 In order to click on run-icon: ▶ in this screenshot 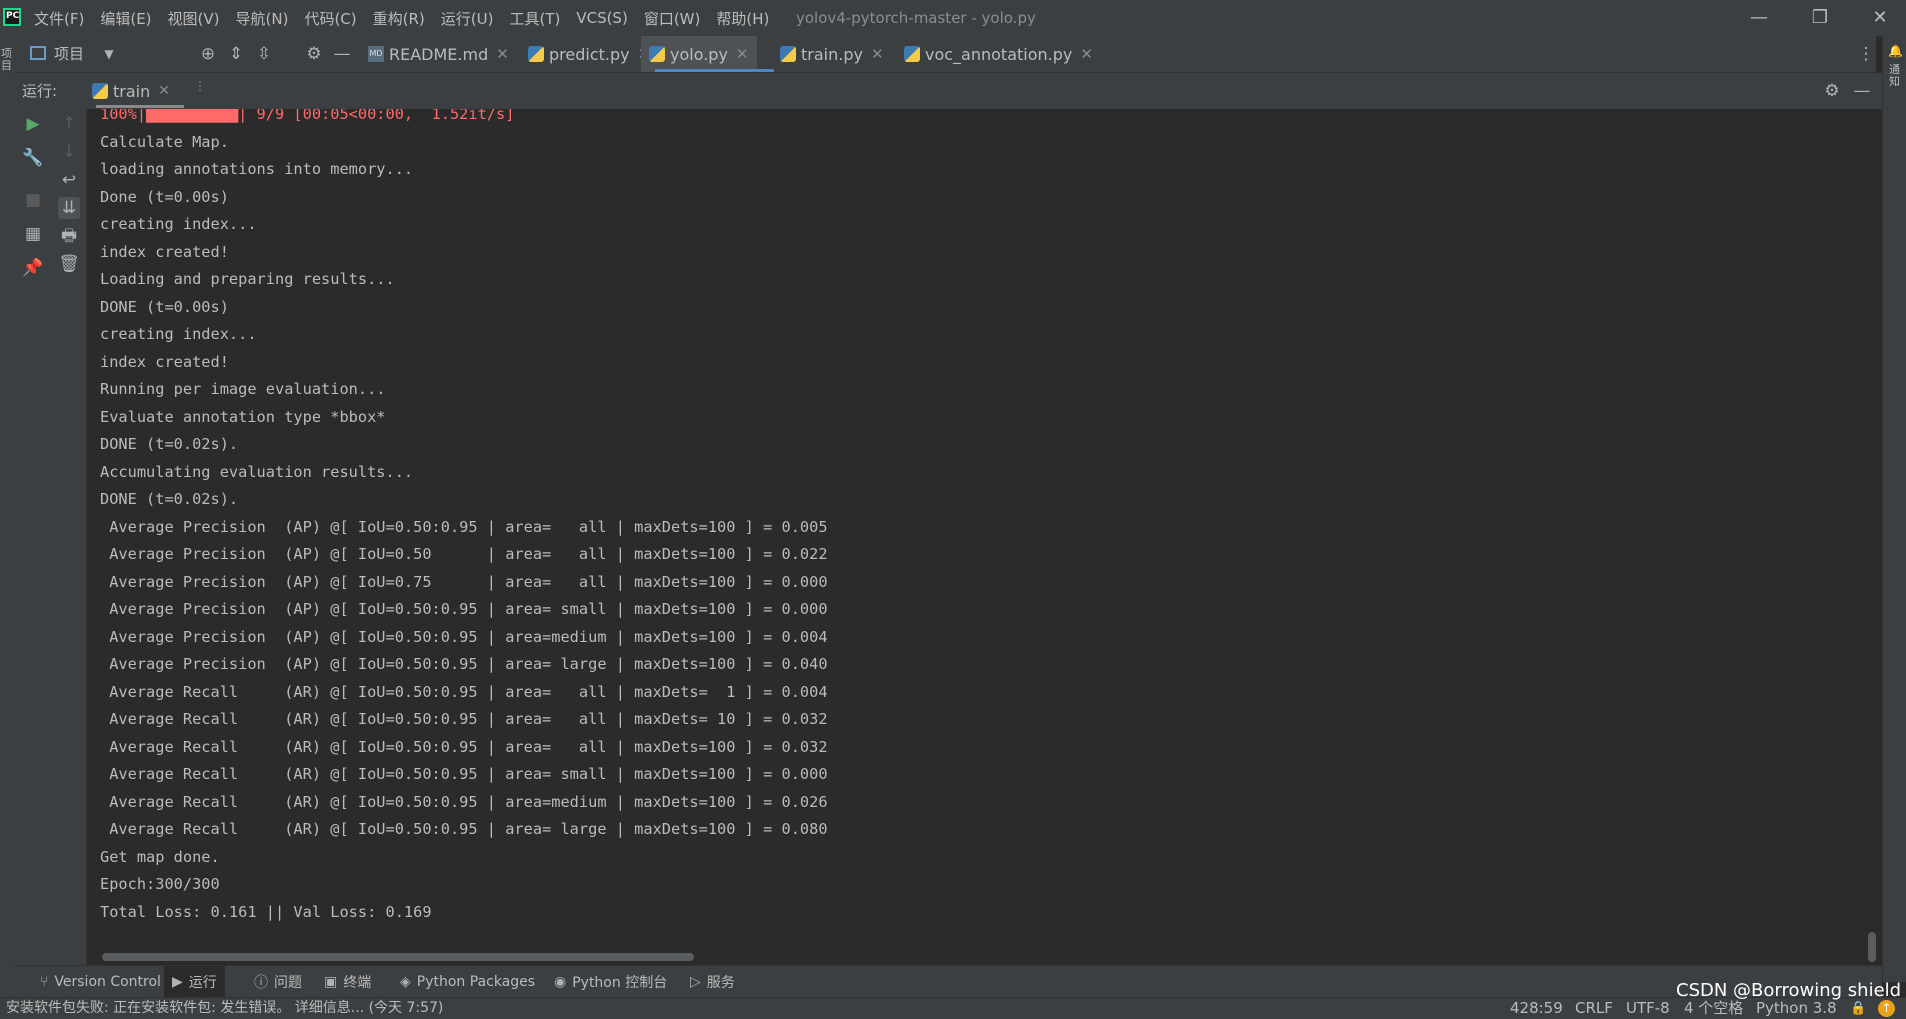, I will do `click(177, 982)`.